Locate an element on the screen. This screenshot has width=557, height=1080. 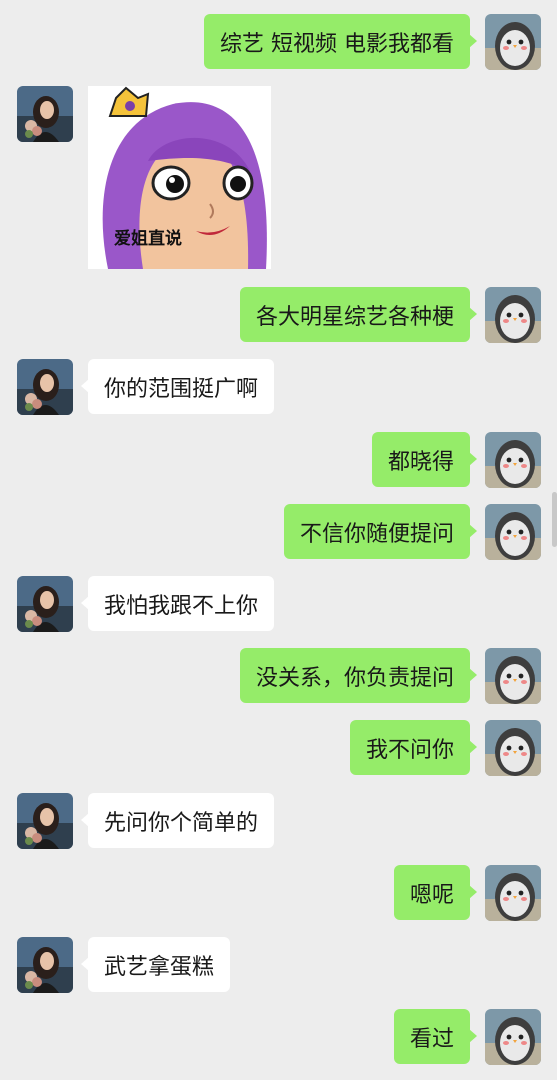
message-text: 先问你个简单的 is located at coordinates (181, 823).